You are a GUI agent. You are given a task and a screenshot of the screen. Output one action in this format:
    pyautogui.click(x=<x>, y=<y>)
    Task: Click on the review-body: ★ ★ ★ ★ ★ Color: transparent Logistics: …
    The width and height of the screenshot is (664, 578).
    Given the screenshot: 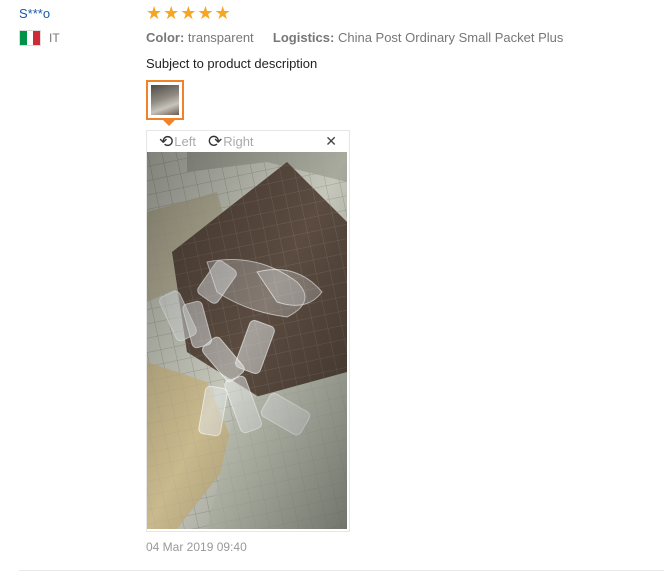 What is the action you would take?
    pyautogui.click(x=396, y=38)
    